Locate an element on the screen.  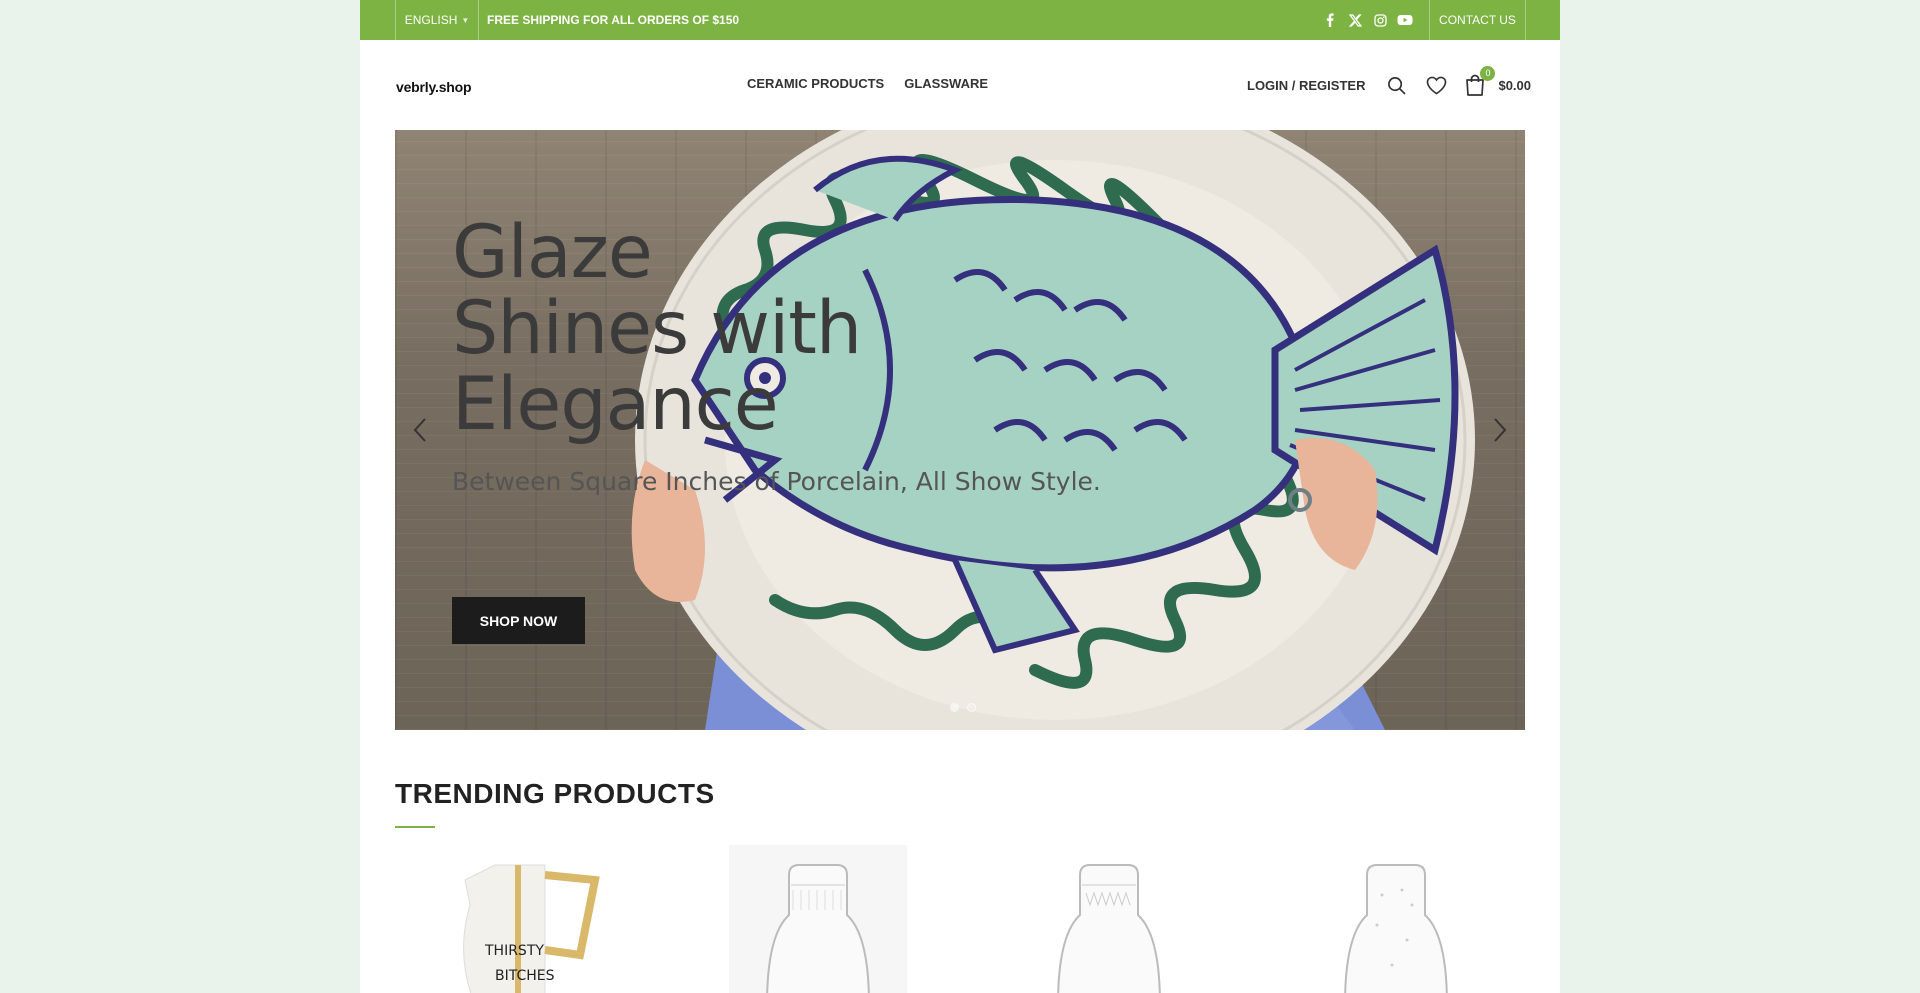
facebook-icon is located at coordinates (1330, 20).